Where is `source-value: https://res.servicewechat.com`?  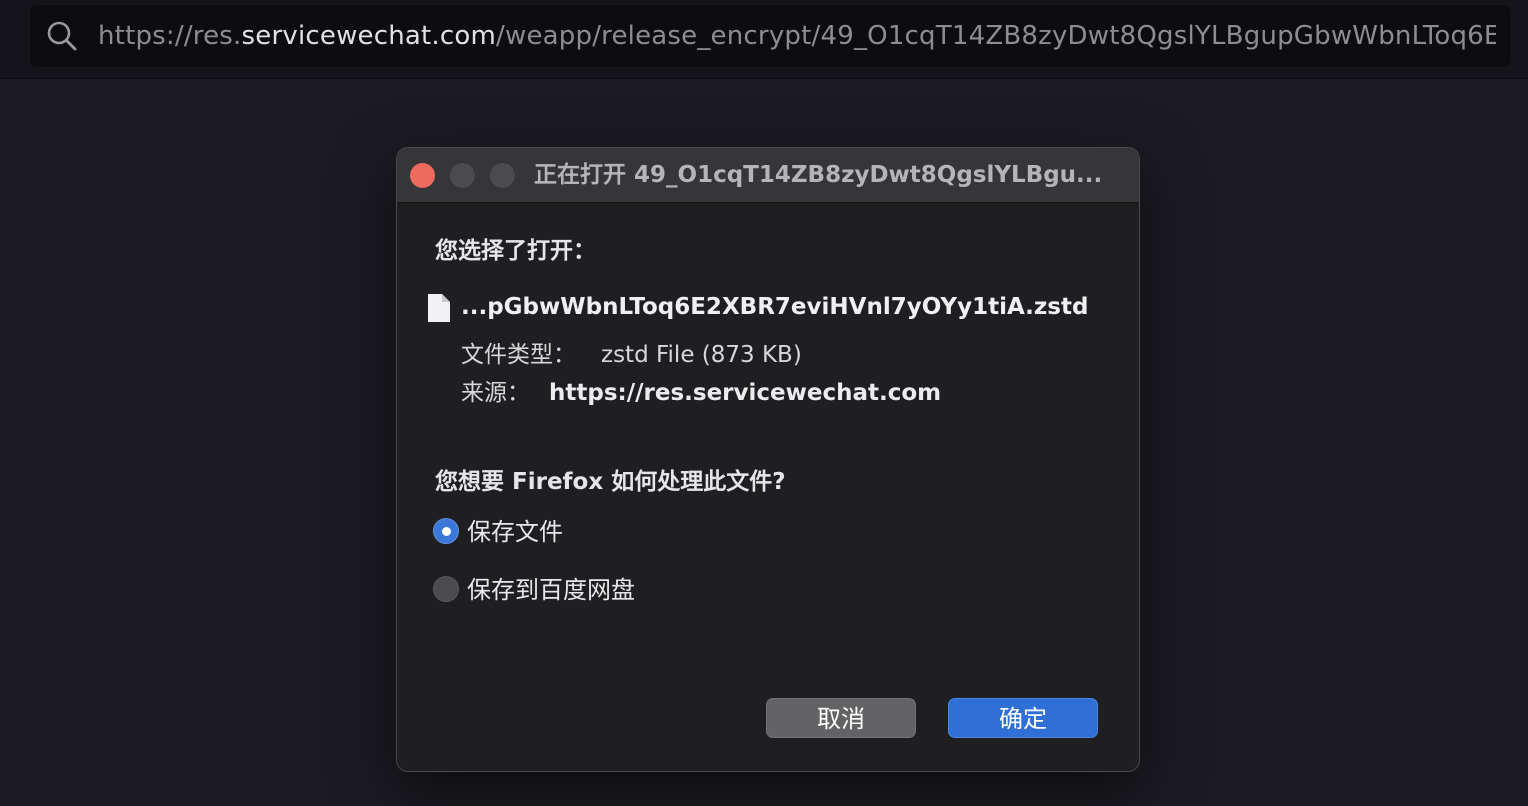
source-value: https://res.servicewechat.com is located at coordinates (745, 393).